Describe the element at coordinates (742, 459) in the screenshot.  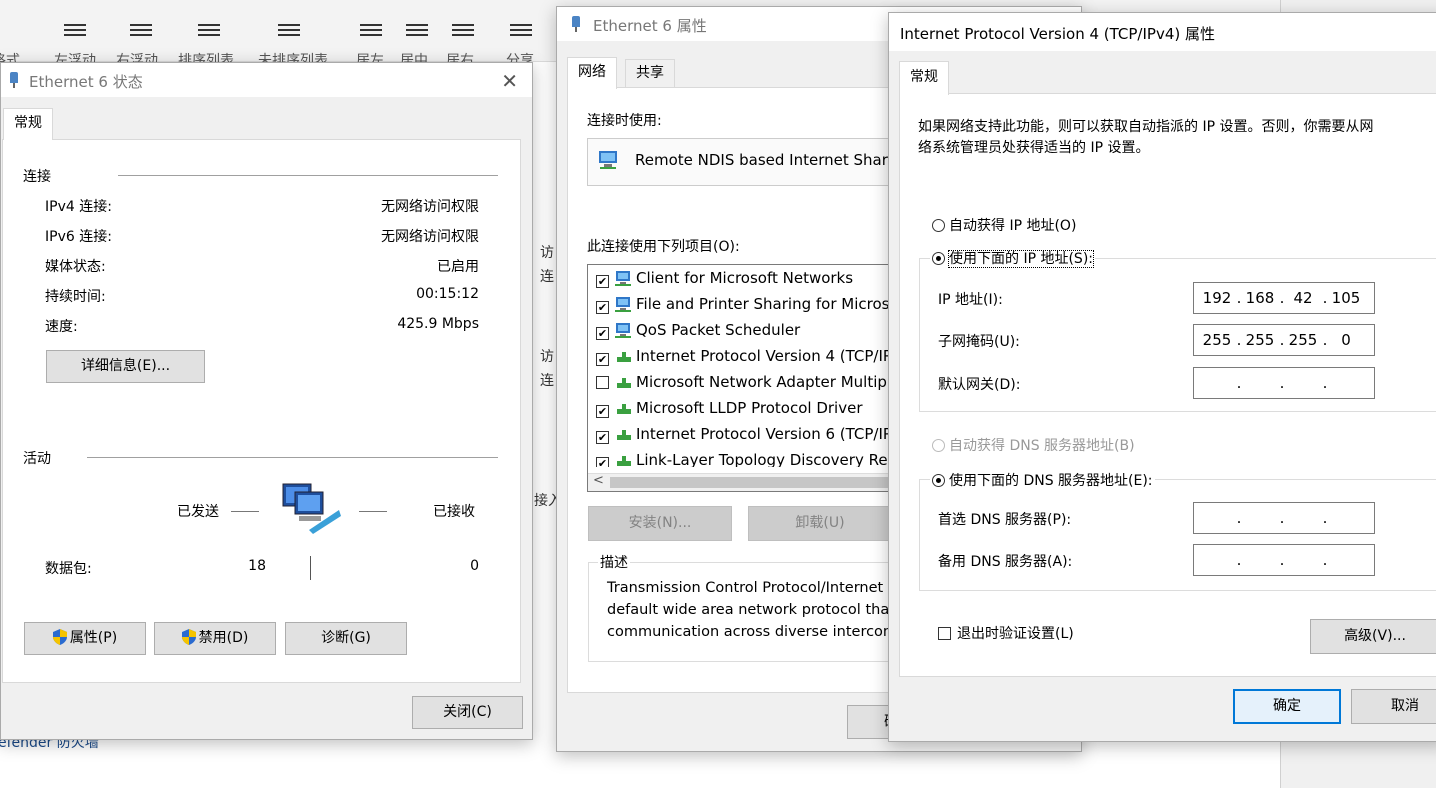
I see `list-item: ✔ Link-Layer Topology Discovery Re` at that location.